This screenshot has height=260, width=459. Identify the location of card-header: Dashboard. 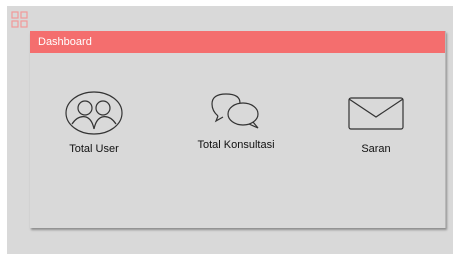
(237, 42).